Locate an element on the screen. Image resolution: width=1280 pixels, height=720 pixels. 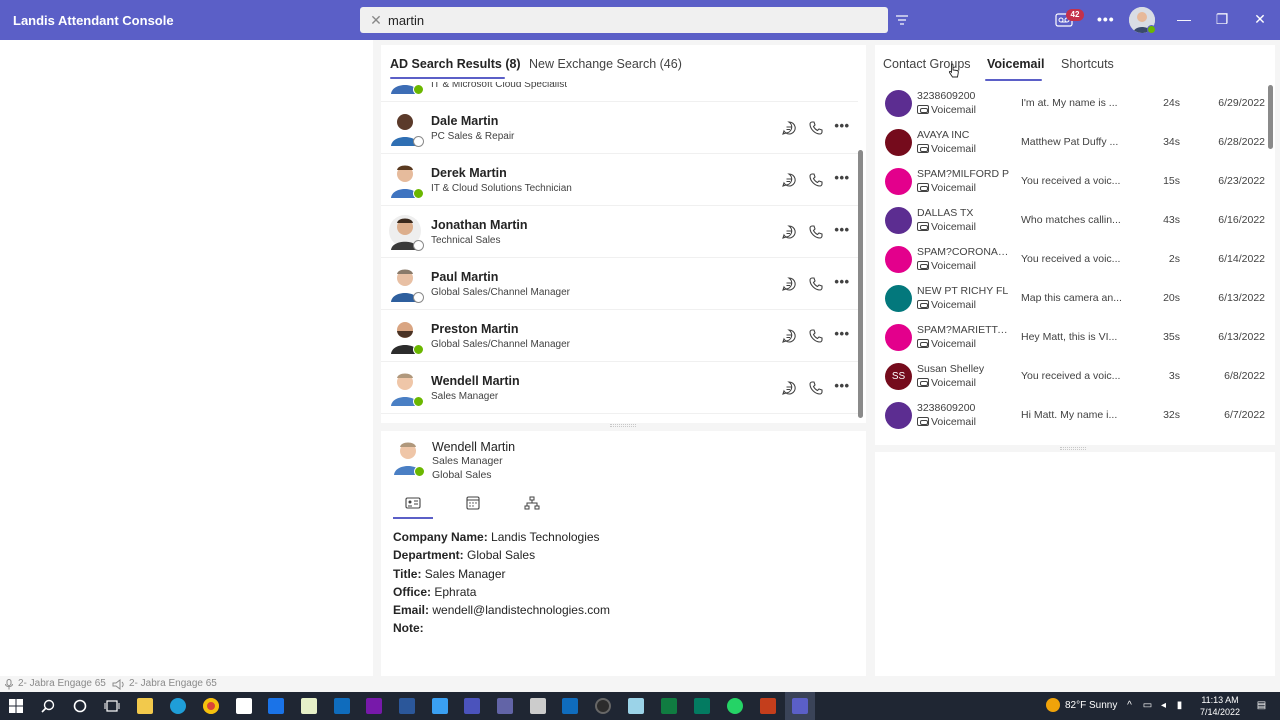
store-icon is located at coordinates (244, 706).